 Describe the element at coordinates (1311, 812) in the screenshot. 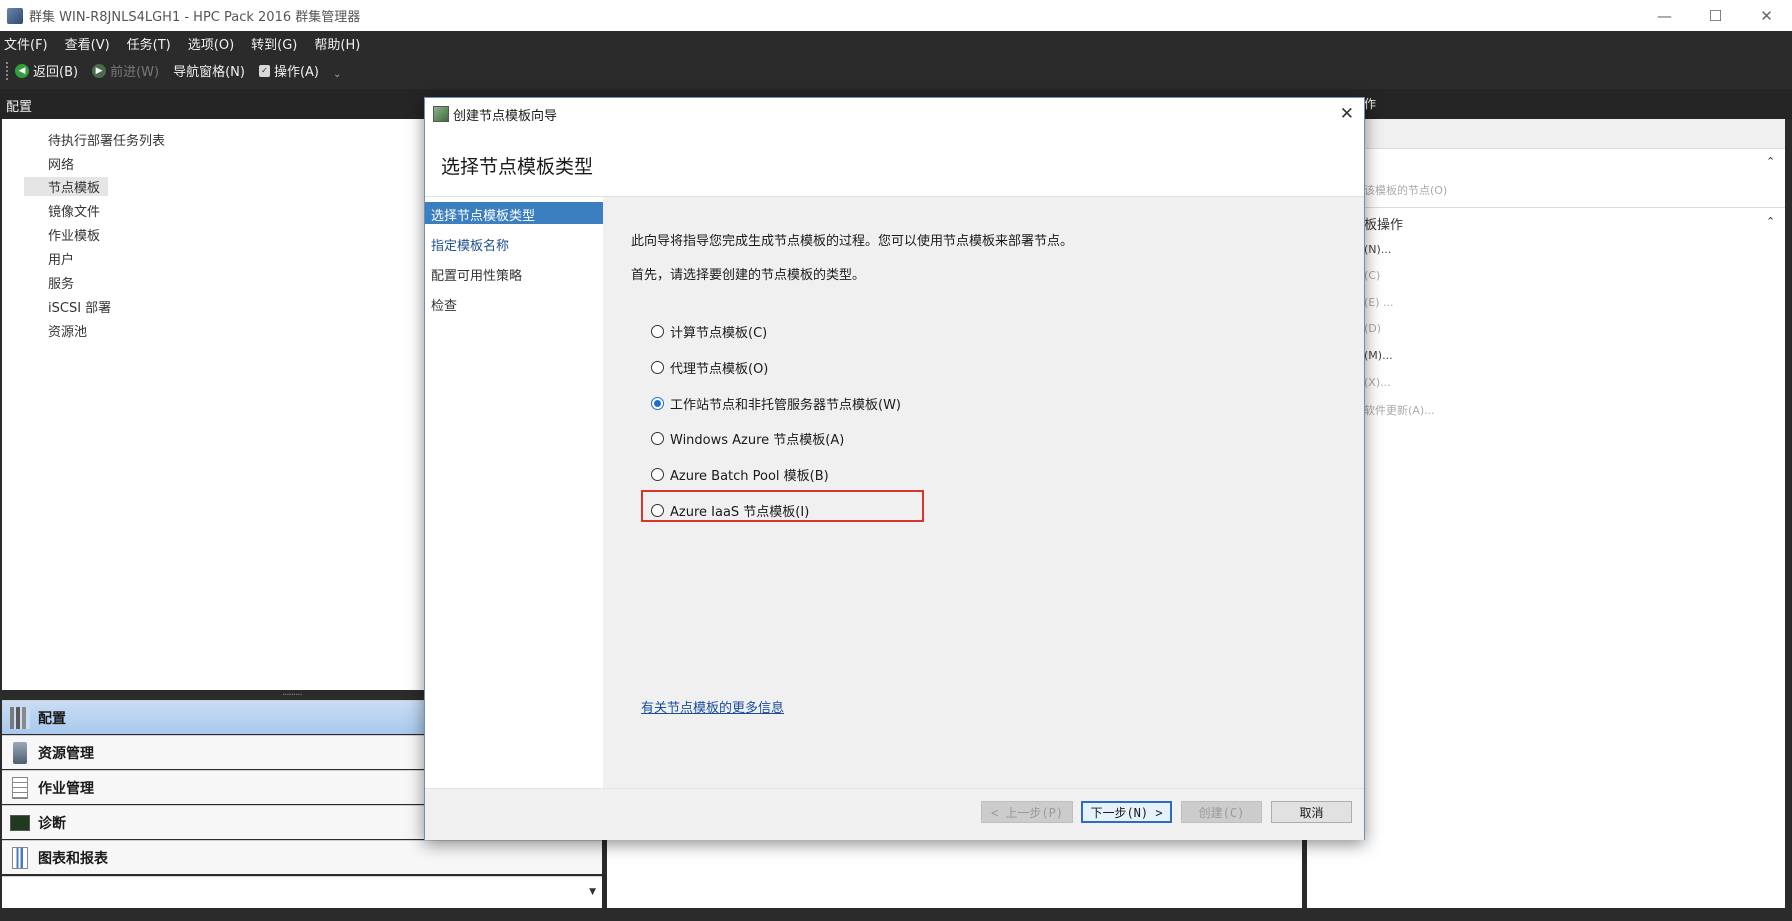

I see `cancel-button: 取消` at that location.